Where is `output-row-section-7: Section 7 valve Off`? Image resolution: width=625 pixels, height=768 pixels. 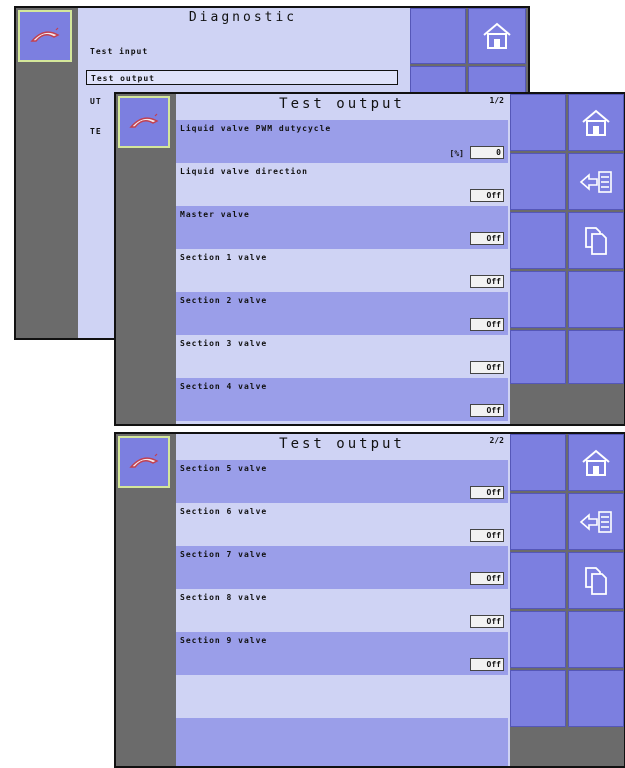 output-row-section-7: Section 7 valve Off is located at coordinates (342, 567).